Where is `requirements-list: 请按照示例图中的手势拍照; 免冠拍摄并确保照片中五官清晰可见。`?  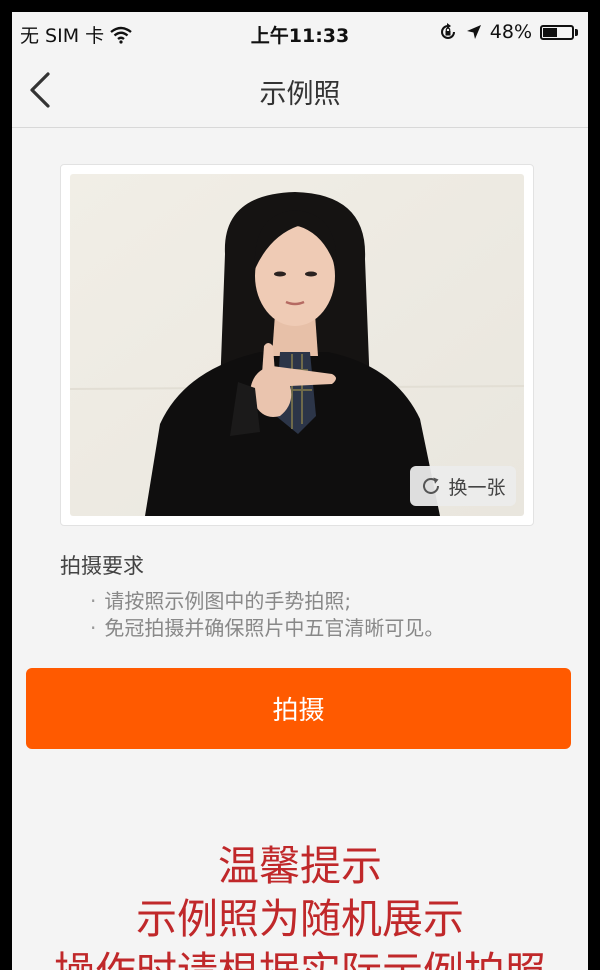
requirements-list: 请按照示例图中的手势拍照; 免冠拍摄并确保照片中五官清晰可见。 is located at coordinates (267, 615).